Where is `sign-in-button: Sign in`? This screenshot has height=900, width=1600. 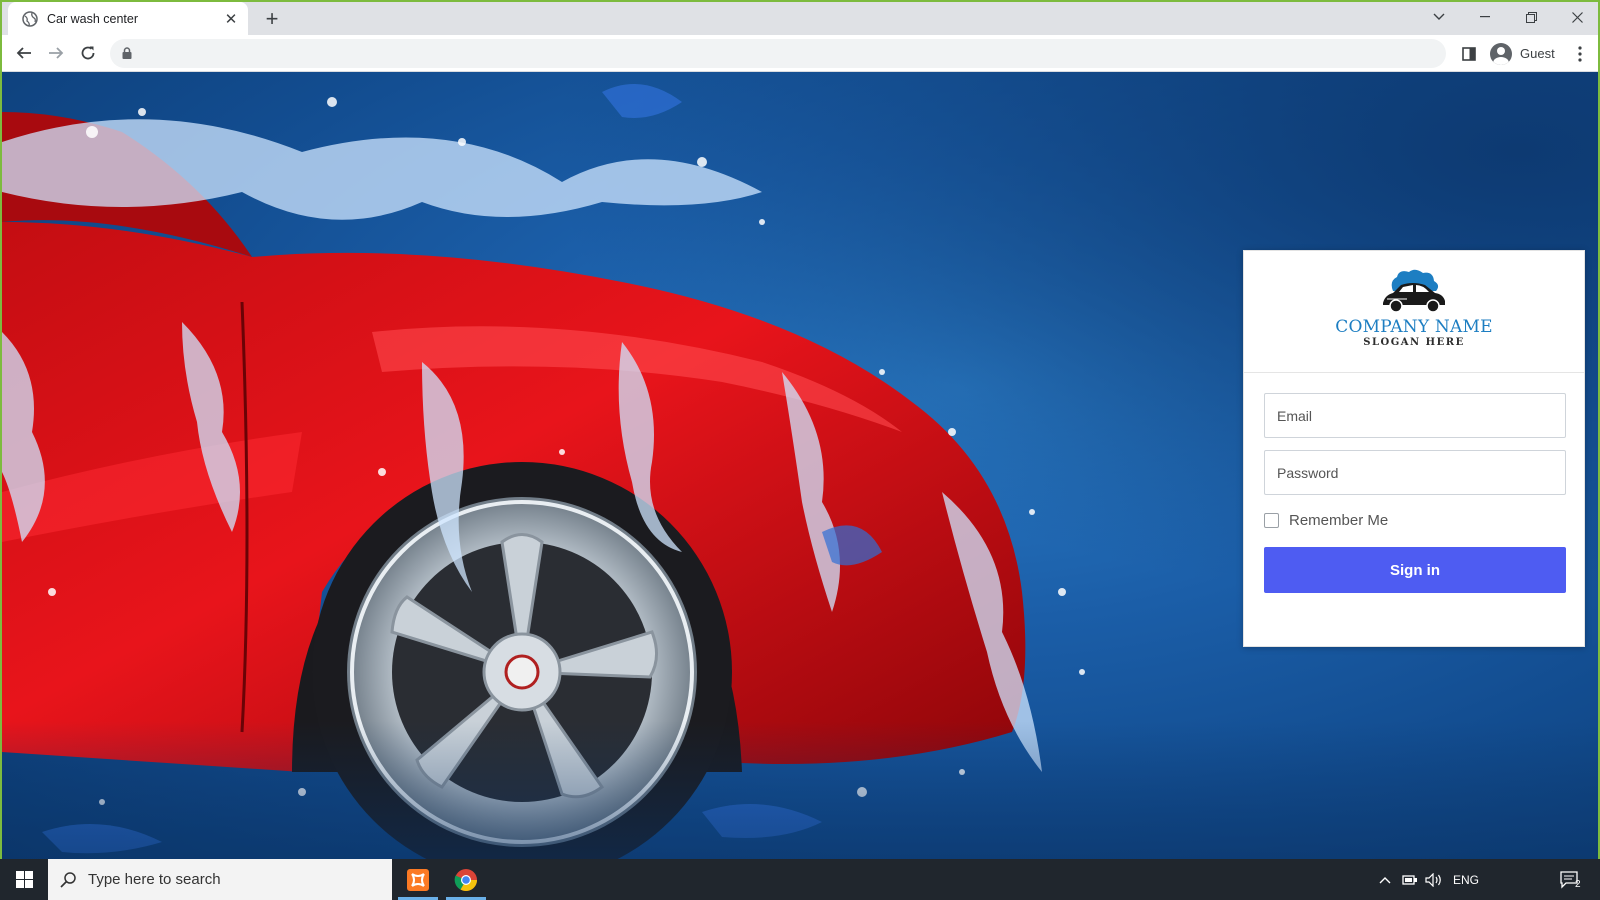
sign-in-button: Sign in is located at coordinates (1415, 570).